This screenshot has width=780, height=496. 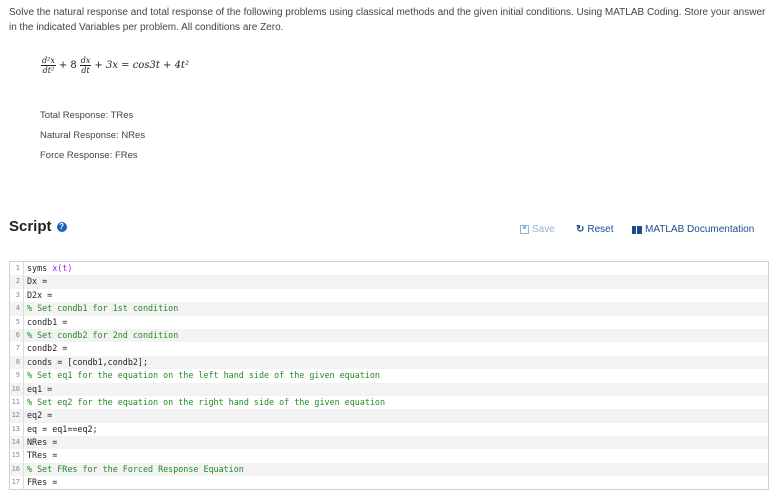 I want to click on code-line: 13 eq = eq1==eq2;, so click(x=389, y=429).